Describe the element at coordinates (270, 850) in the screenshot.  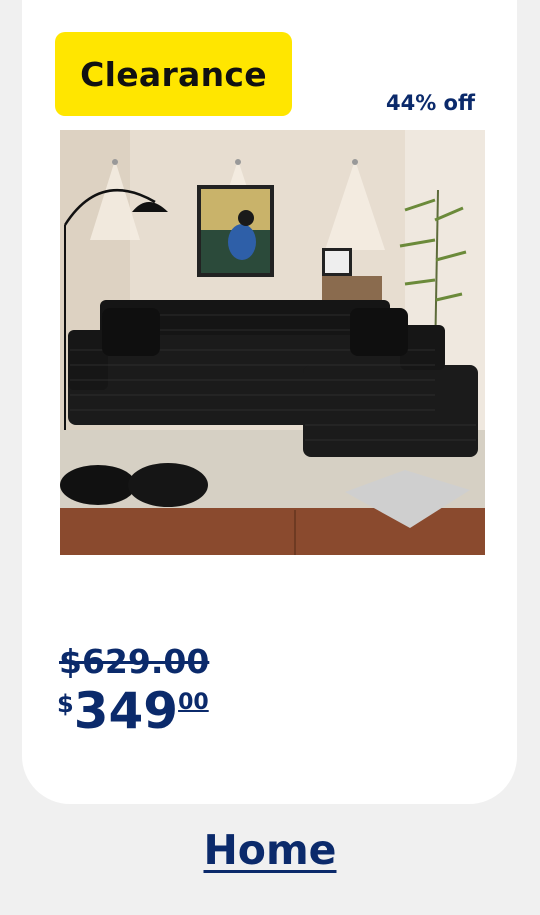
I see `category-link-home: Home` at that location.